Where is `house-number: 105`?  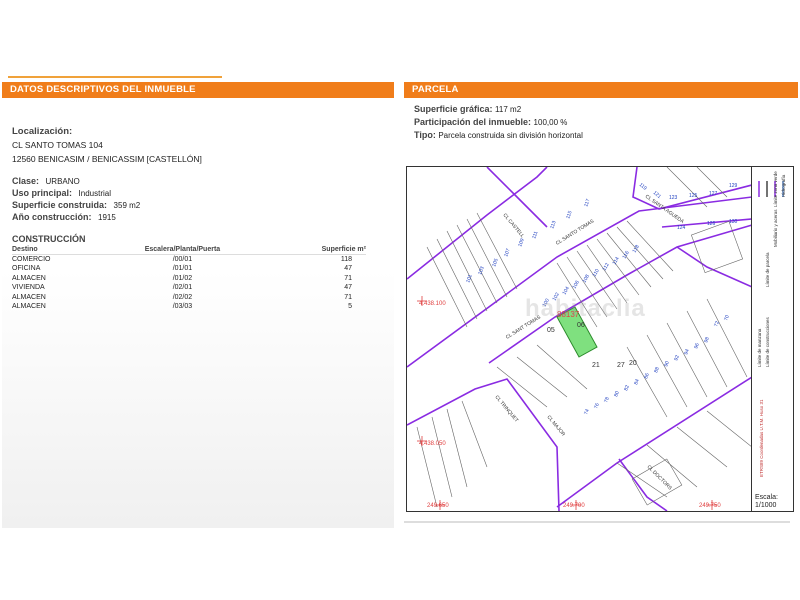
house-number: 105 is located at coordinates (495, 263).